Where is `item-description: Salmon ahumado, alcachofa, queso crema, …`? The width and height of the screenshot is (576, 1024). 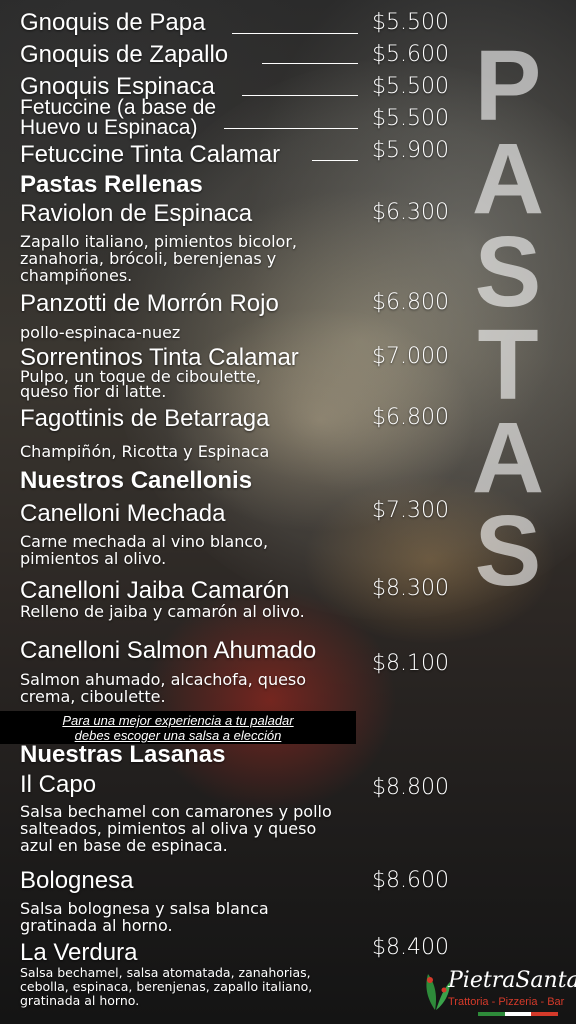
item-description: Salmon ahumado, alcachofa, queso crema, … is located at coordinates (163, 688).